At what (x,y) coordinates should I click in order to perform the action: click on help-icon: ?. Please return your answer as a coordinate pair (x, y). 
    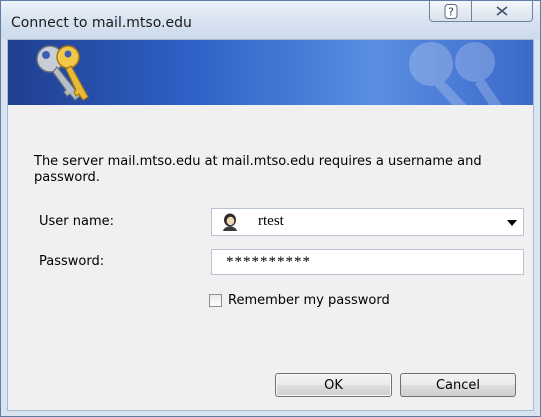
    Looking at the image, I should click on (450, 11).